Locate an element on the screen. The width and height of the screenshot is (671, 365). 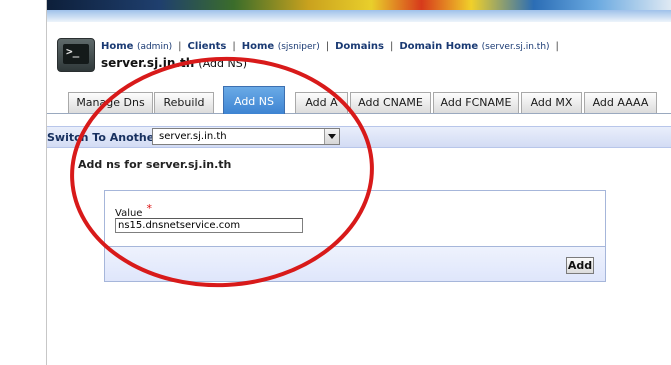
breadcrumb-home-admin: Home (admin) is located at coordinates (136, 46).